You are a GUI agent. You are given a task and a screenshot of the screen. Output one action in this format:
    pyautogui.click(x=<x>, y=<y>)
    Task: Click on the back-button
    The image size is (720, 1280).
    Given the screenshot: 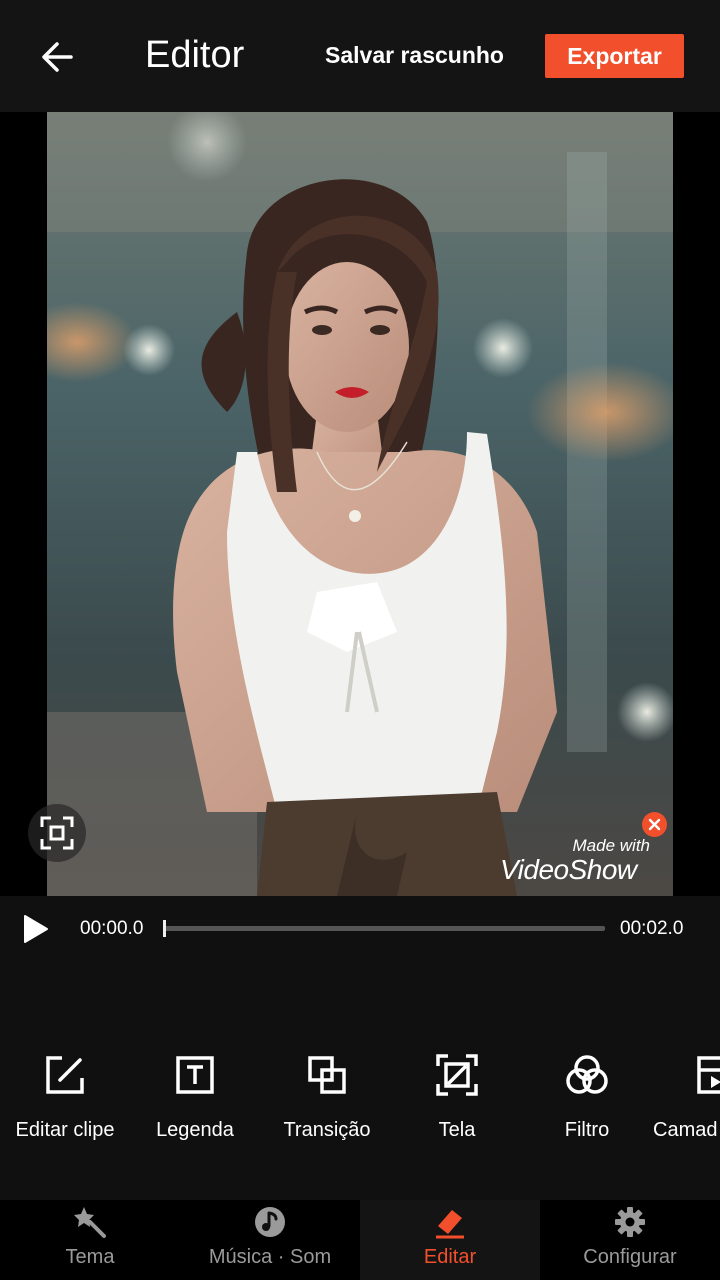 What is the action you would take?
    pyautogui.click(x=57, y=57)
    